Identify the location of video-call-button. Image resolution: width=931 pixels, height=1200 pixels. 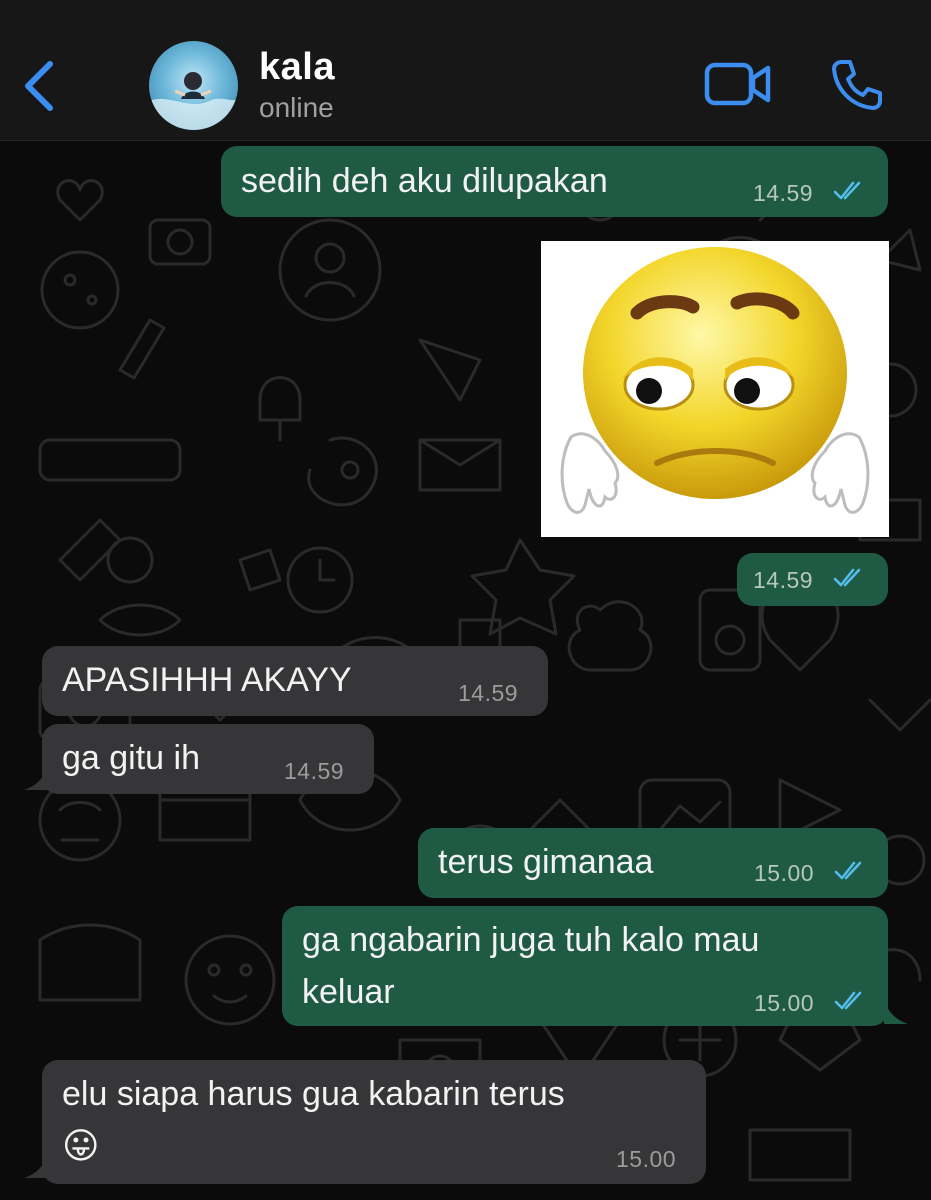
(738, 84).